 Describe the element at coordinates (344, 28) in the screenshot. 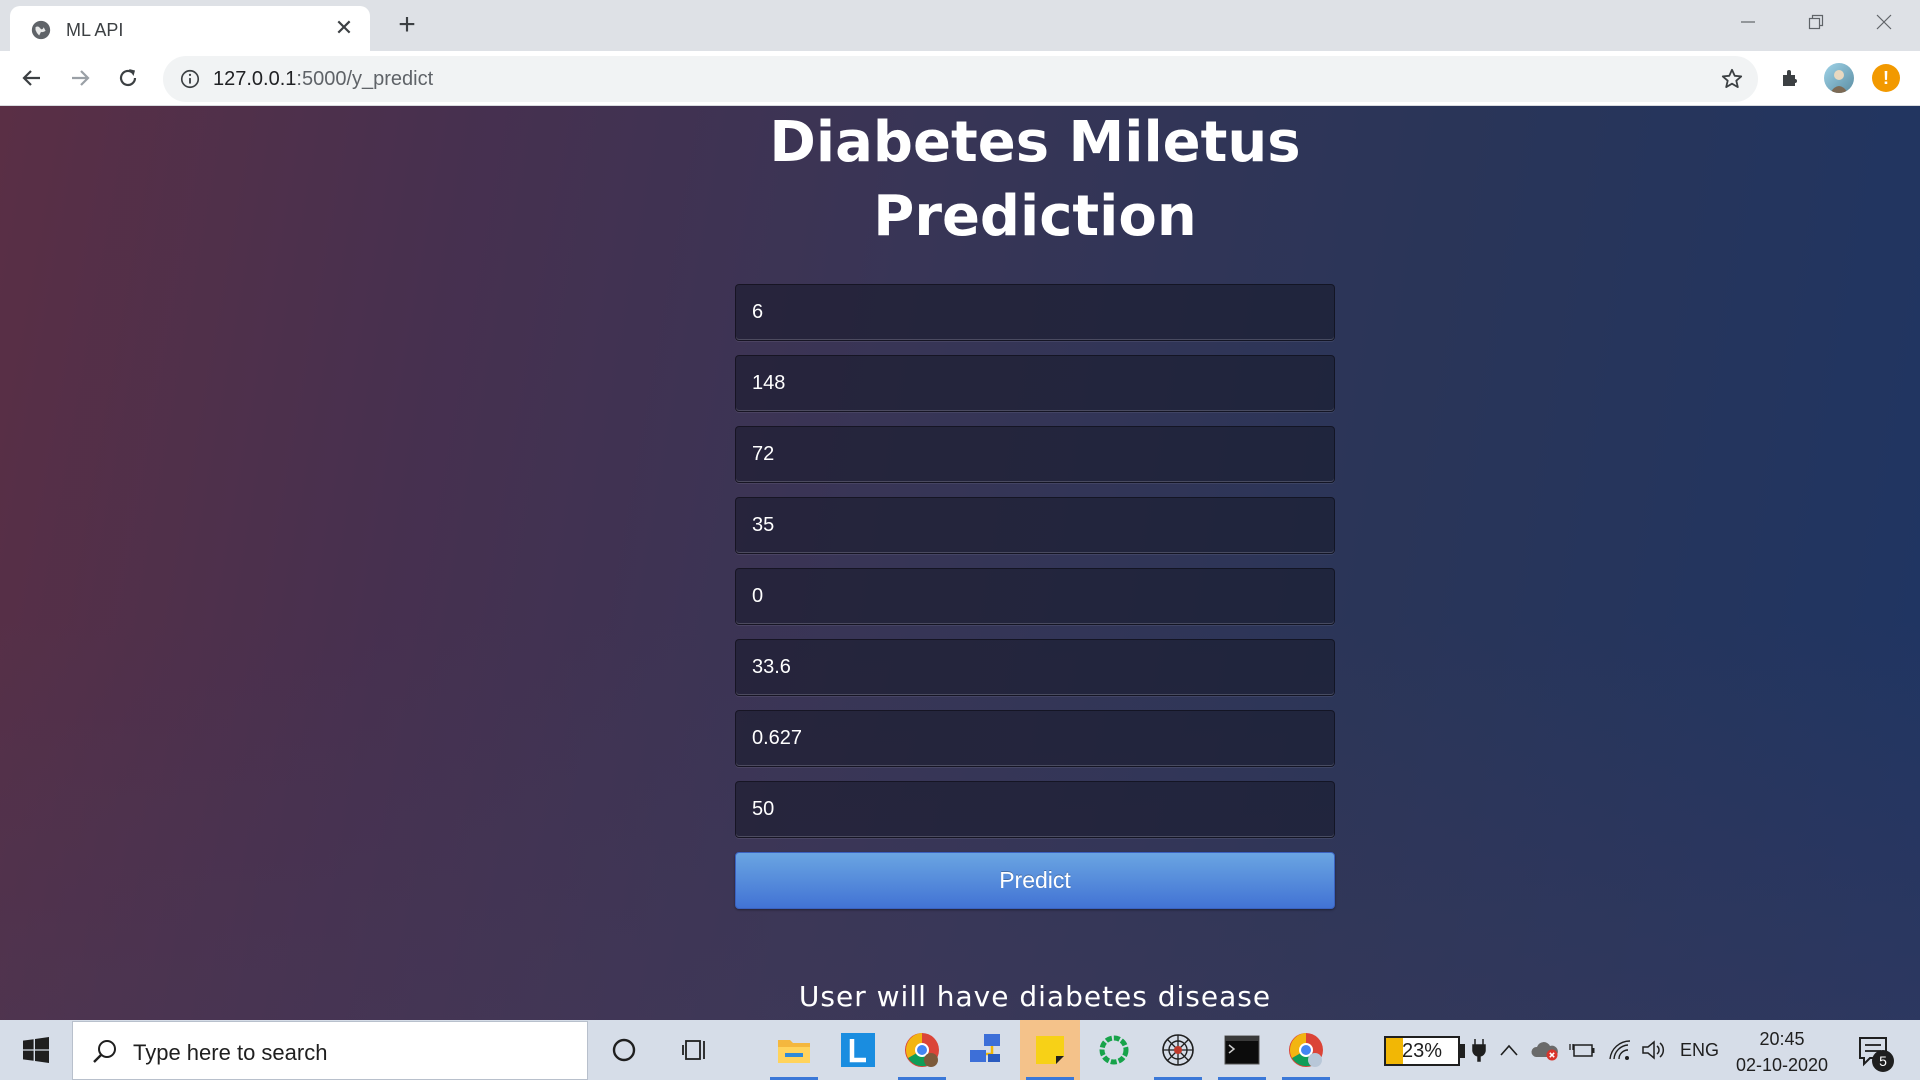

I see `close-tab-icon: ✕` at that location.